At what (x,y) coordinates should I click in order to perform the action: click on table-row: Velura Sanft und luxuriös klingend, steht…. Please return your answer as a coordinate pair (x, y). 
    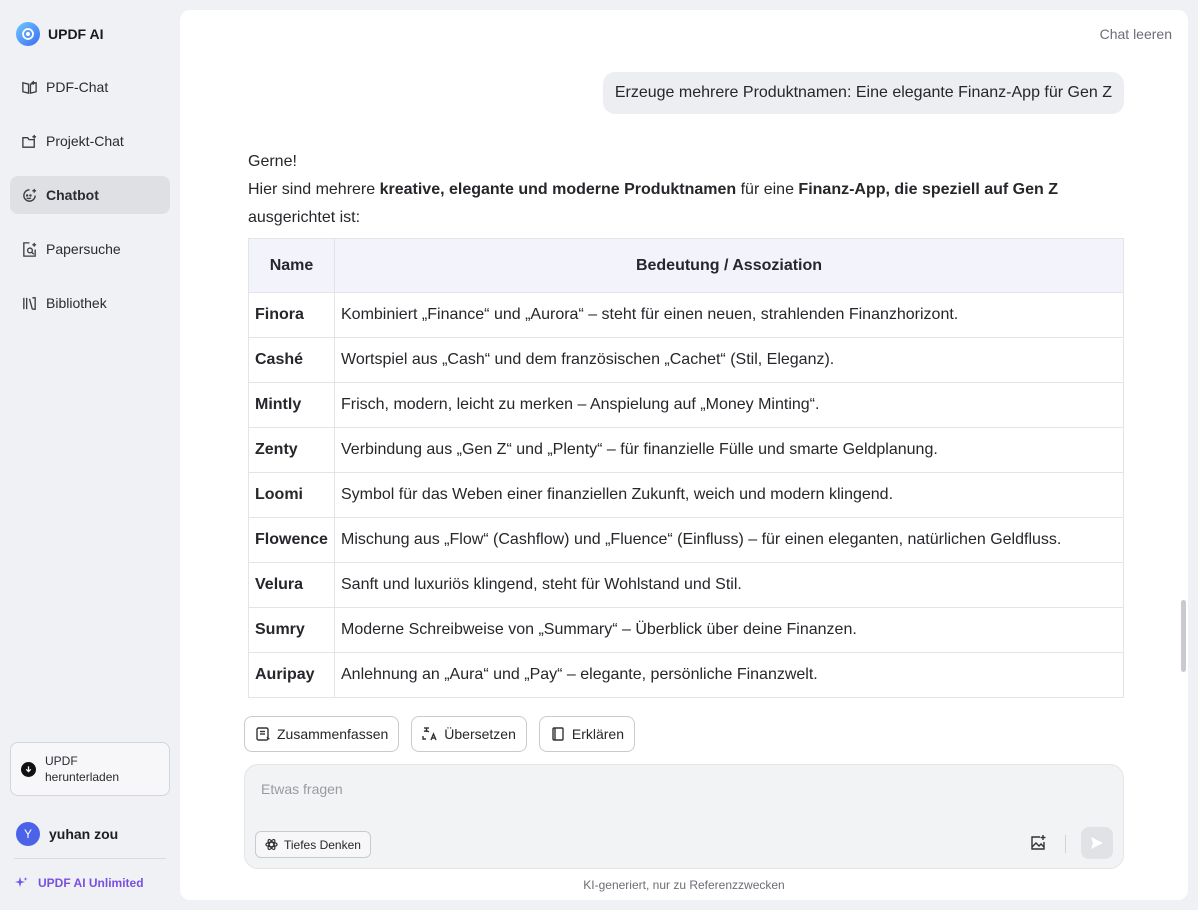
    Looking at the image, I should click on (686, 585).